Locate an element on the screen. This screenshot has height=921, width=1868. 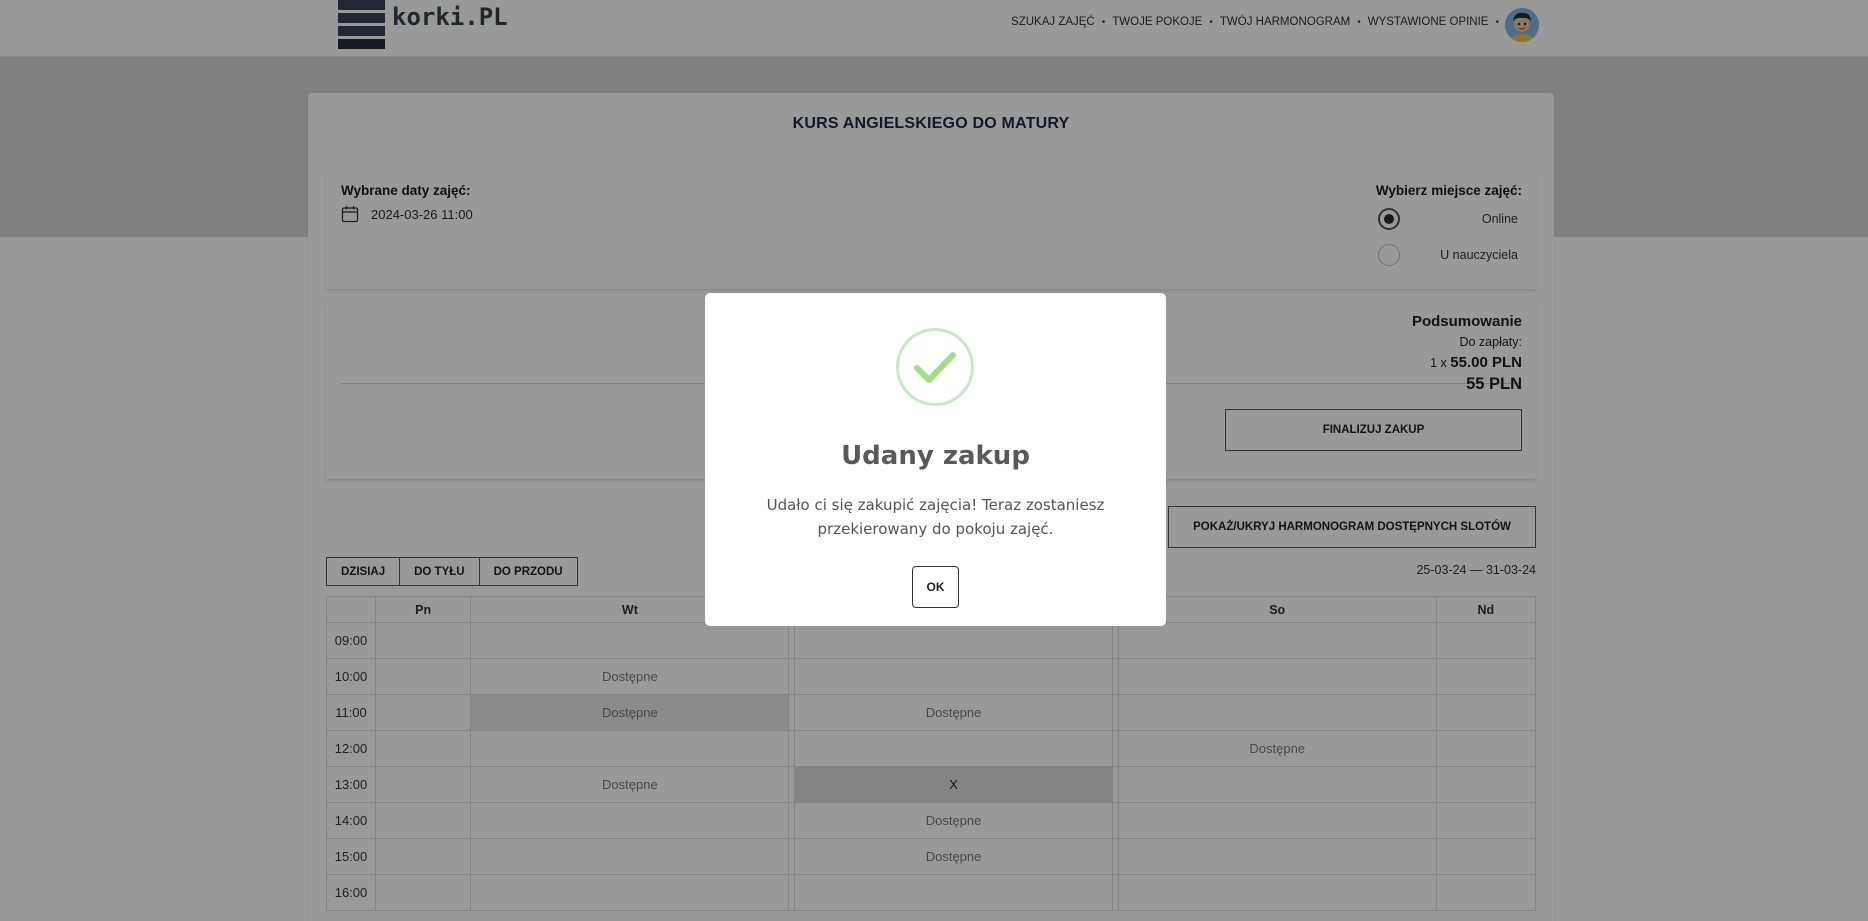
ok-button: OK is located at coordinates (935, 587).